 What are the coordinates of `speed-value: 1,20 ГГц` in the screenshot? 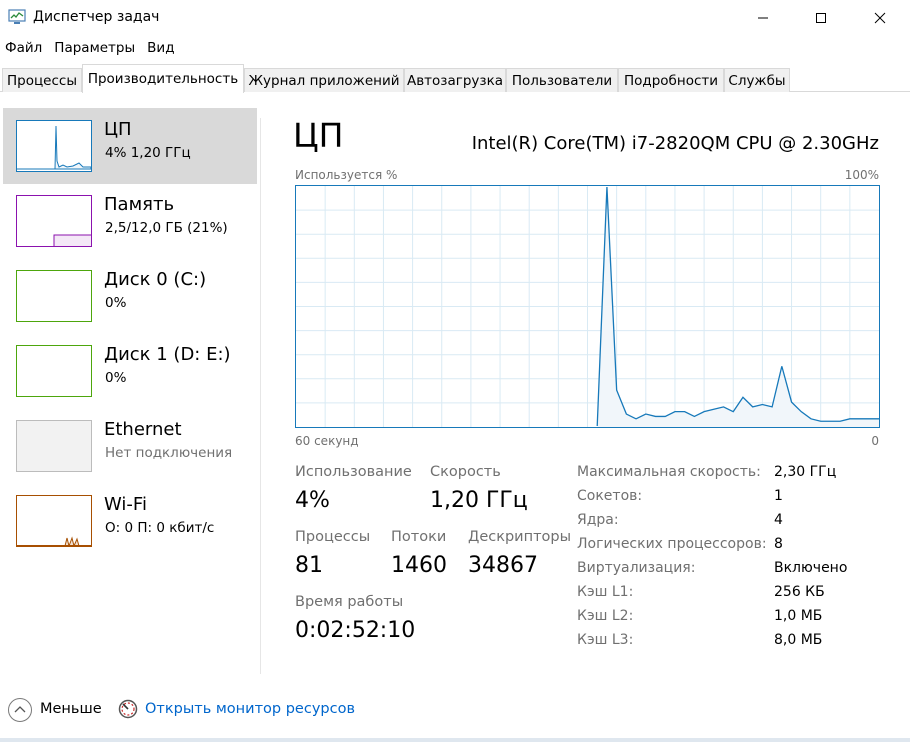 It's located at (479, 500).